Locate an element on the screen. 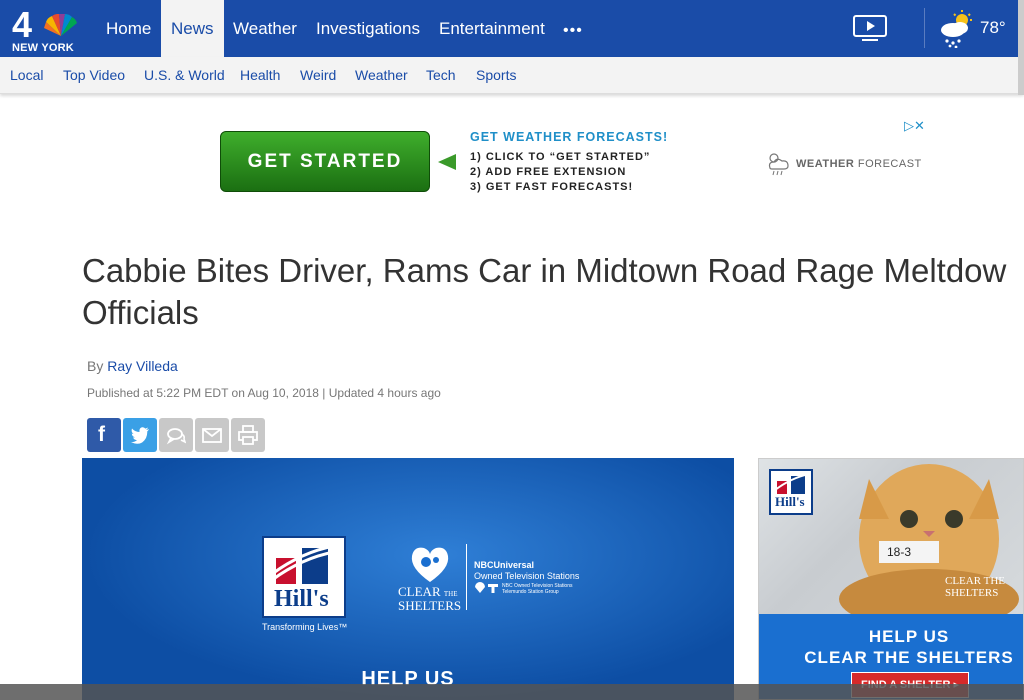 The height and width of the screenshot is (700, 1024). logo-number: 4 is located at coordinates (22, 24).